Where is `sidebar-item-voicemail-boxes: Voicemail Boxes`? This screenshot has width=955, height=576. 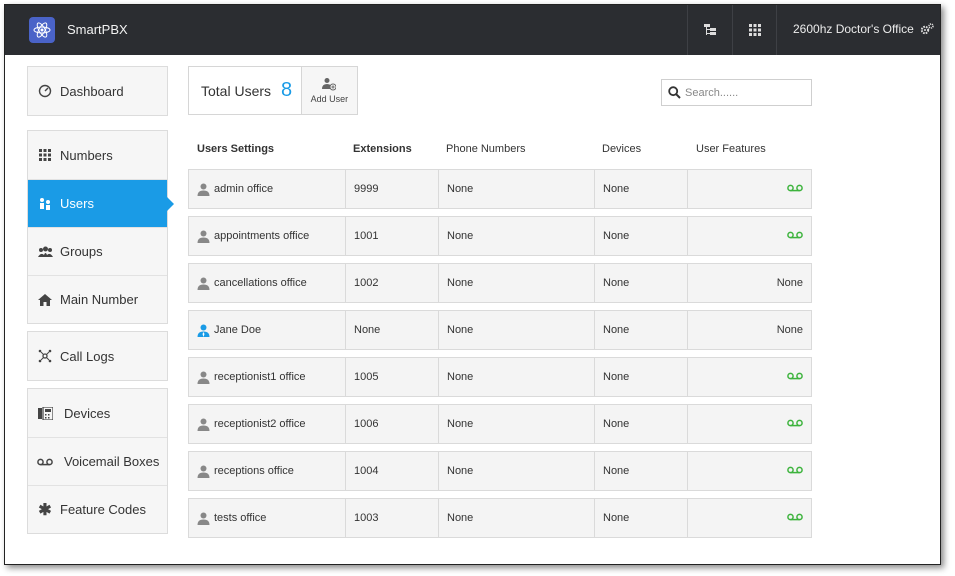
sidebar-item-voicemail-boxes: Voicemail Boxes is located at coordinates (97, 461).